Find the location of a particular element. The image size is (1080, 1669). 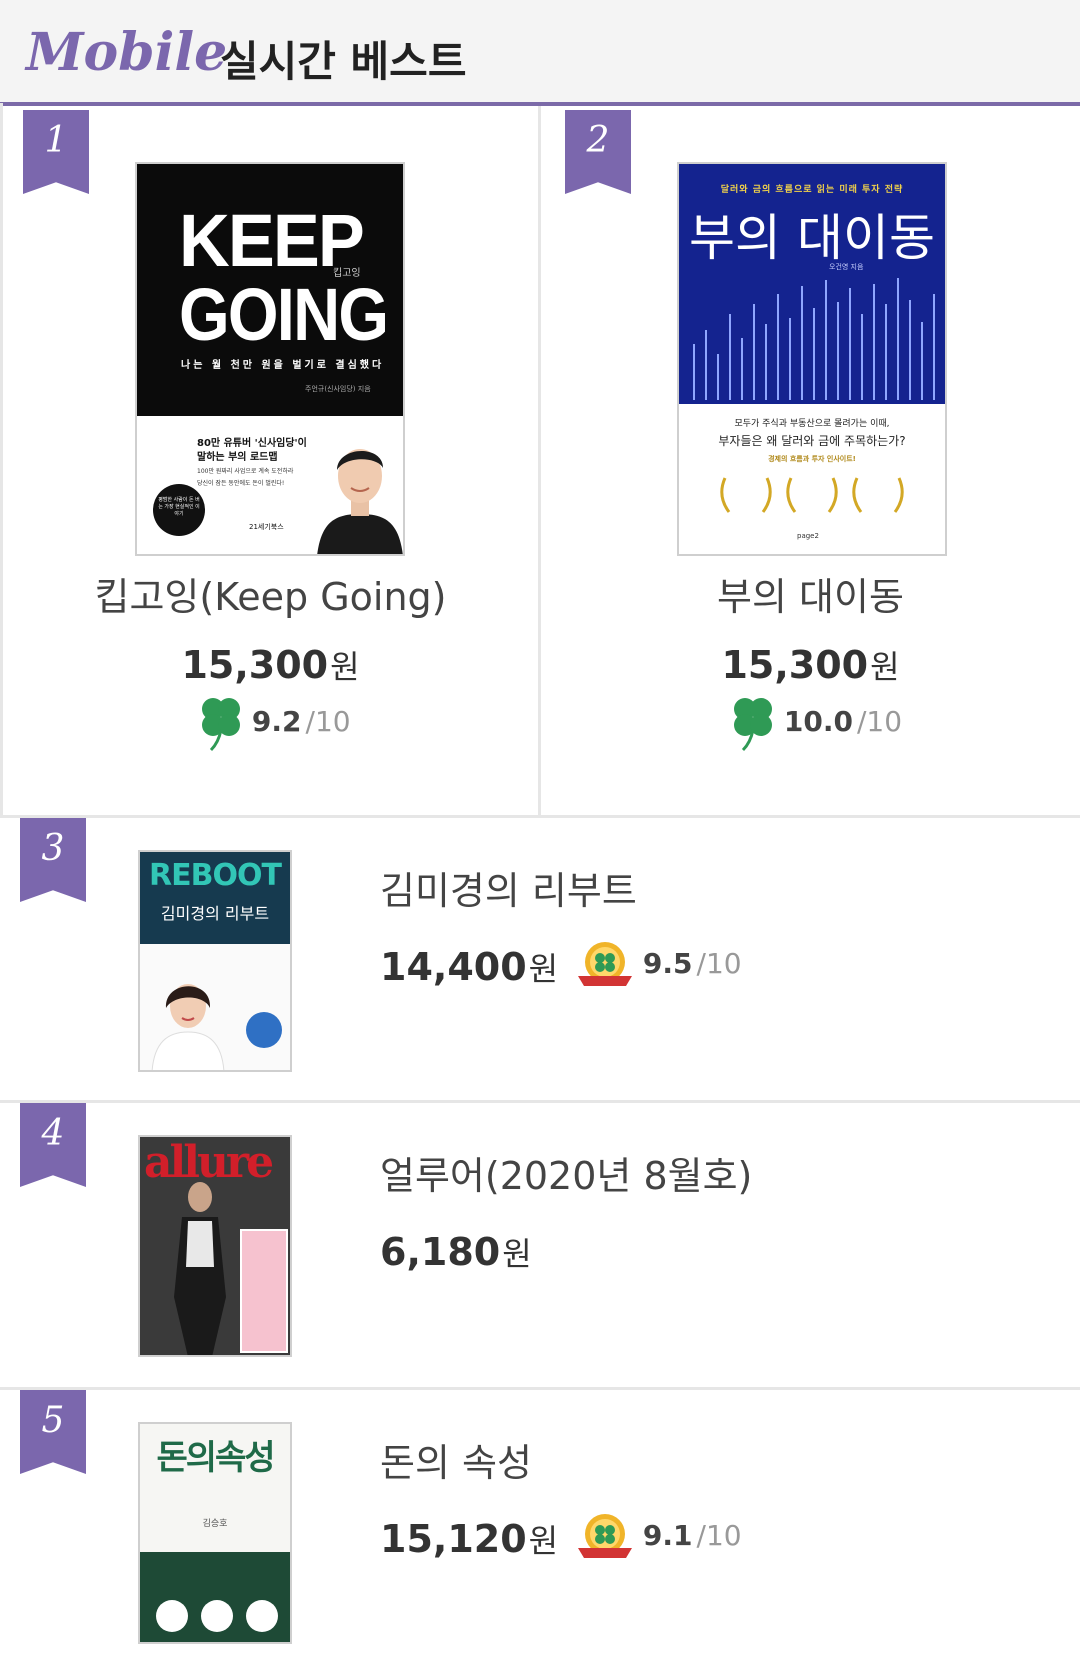

book-rating: 9.5/10 is located at coordinates (659, 965).